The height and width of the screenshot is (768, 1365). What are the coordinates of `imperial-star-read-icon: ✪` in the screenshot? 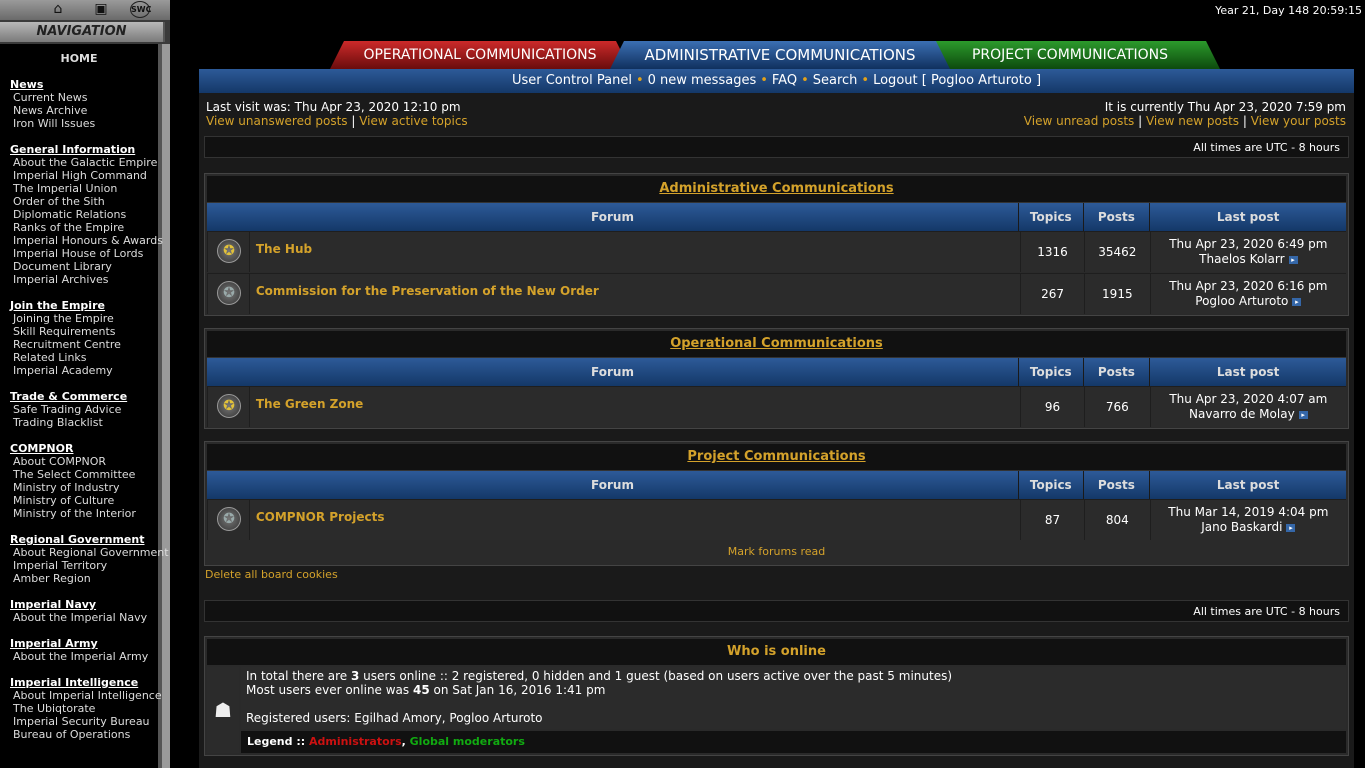 It's located at (229, 519).